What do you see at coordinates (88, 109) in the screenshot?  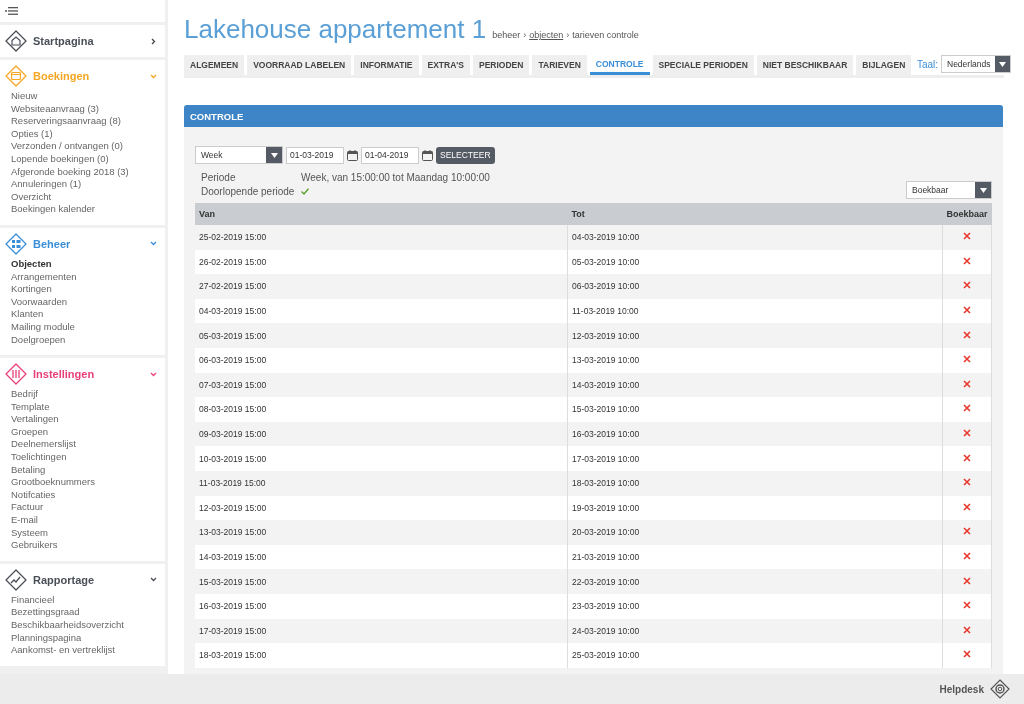 I see `sidebar-item: Websiteaanvraag (3)` at bounding box center [88, 109].